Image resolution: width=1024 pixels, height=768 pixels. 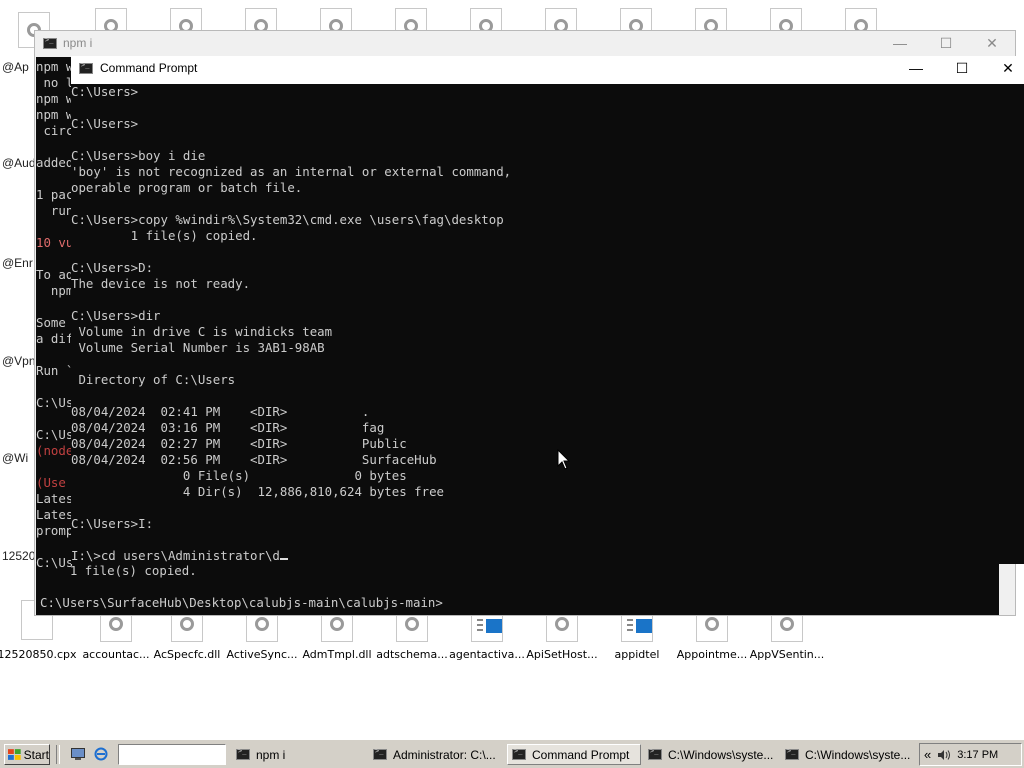 I want to click on mouse-pointer-icon, so click(x=564, y=459).